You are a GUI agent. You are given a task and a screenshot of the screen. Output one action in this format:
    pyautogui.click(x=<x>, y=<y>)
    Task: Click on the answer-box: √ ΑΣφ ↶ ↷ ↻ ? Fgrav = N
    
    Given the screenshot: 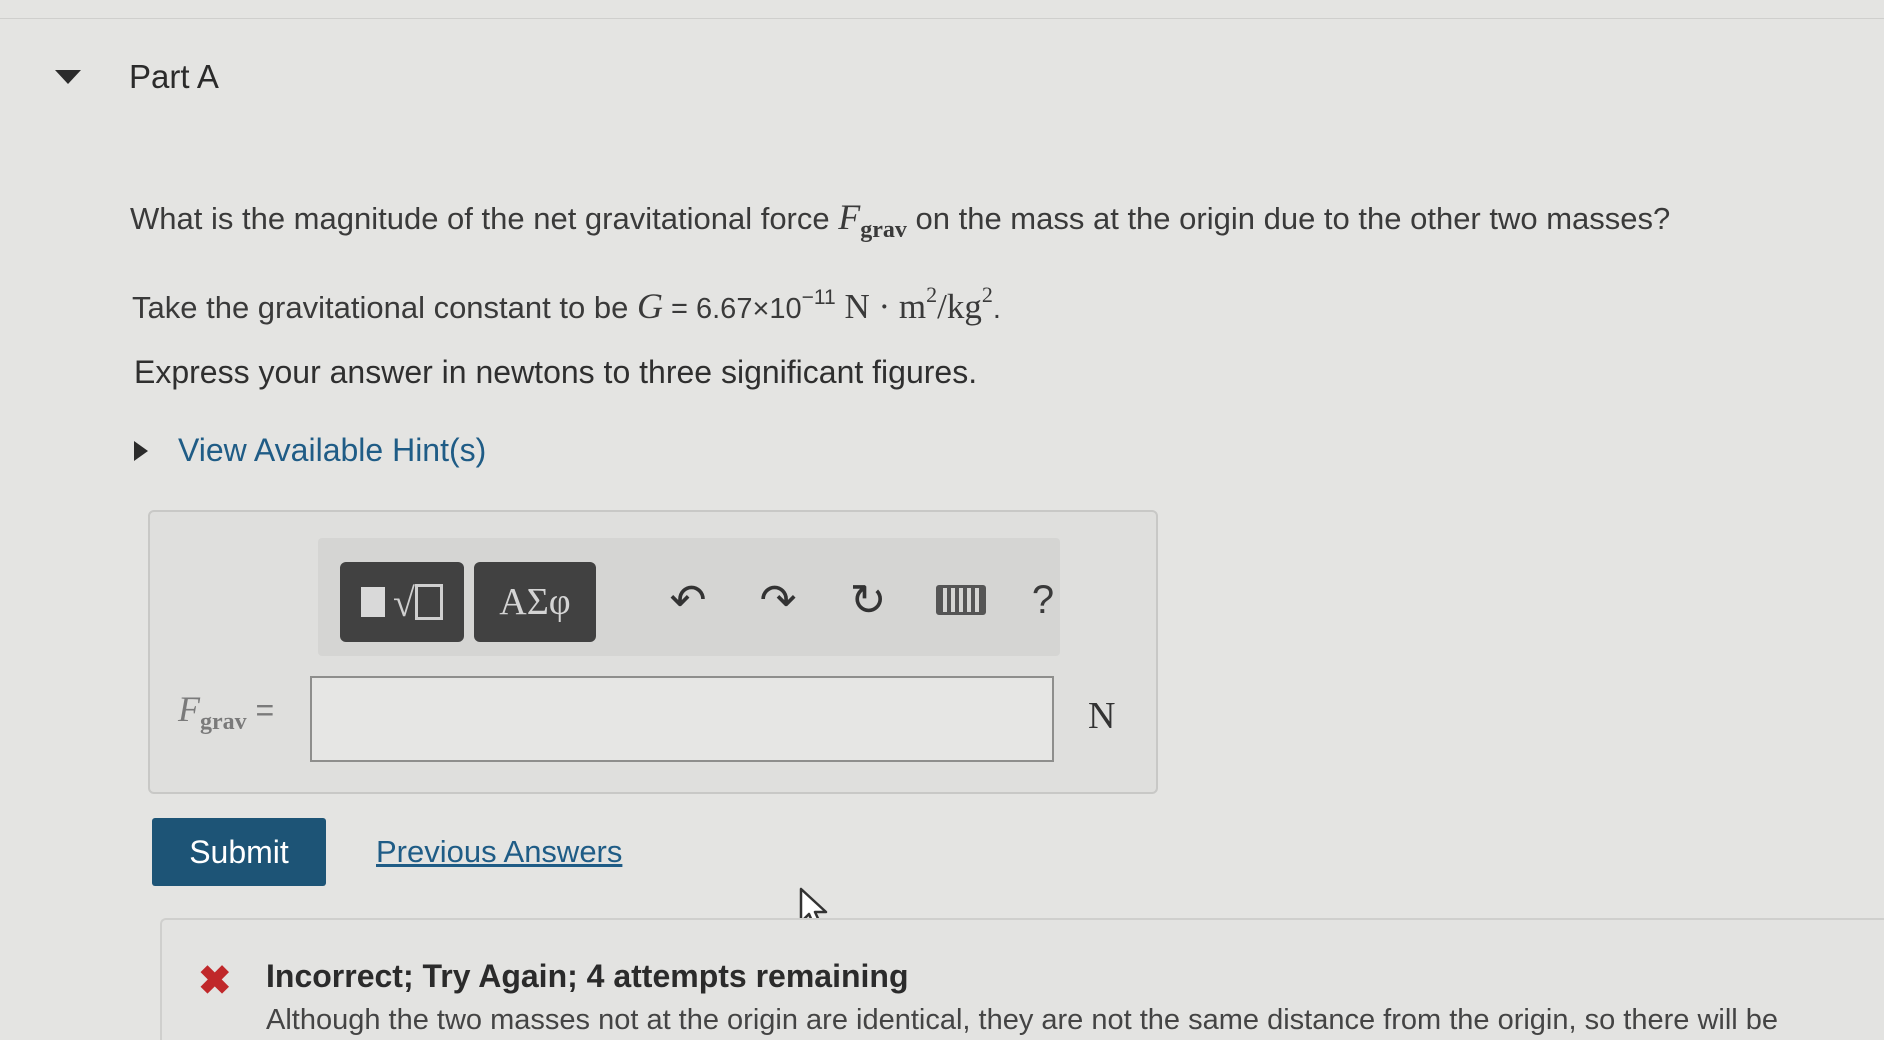 What is the action you would take?
    pyautogui.click(x=653, y=652)
    